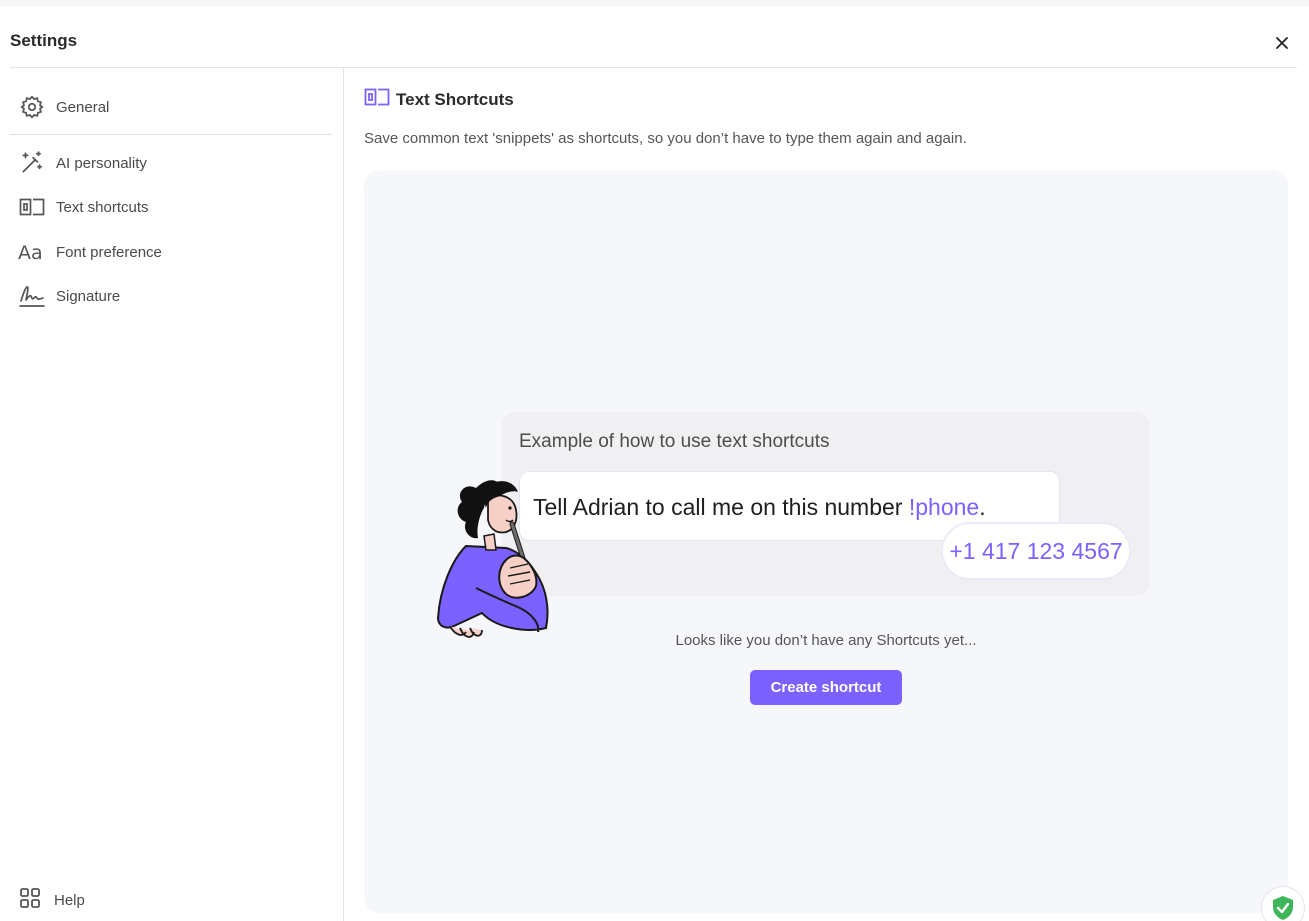 The width and height of the screenshot is (1309, 921). Describe the element at coordinates (168, 207) in the screenshot. I see `sidebar-item-text-shortcuts: Text shortcuts` at that location.